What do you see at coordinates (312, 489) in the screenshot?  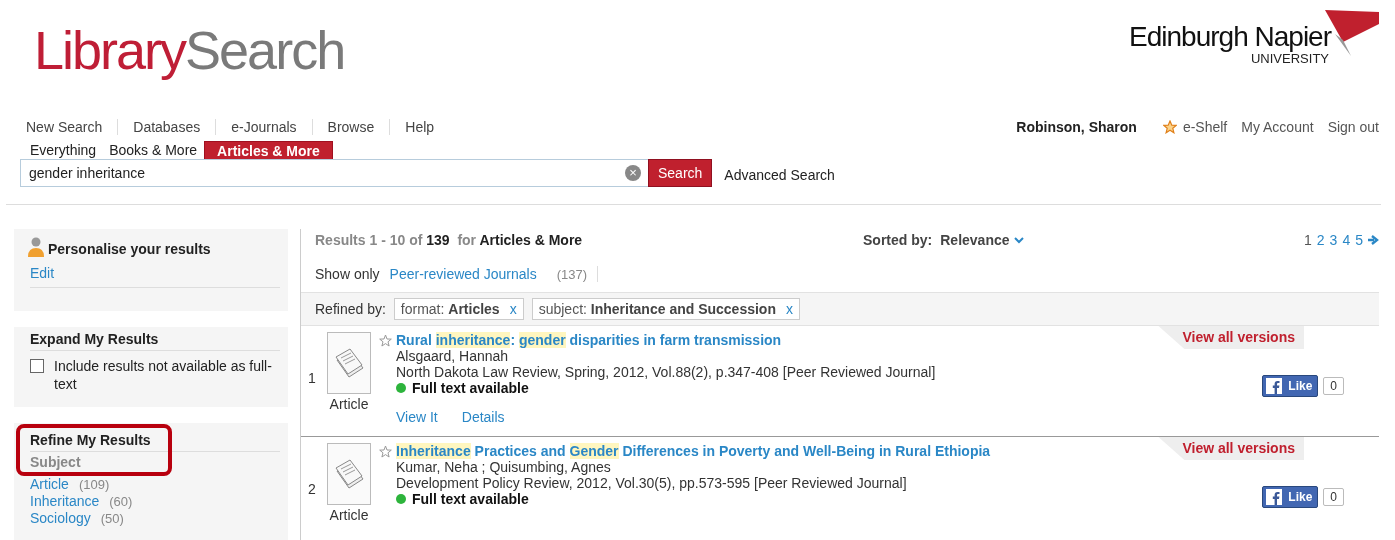 I see `result-number: 2` at bounding box center [312, 489].